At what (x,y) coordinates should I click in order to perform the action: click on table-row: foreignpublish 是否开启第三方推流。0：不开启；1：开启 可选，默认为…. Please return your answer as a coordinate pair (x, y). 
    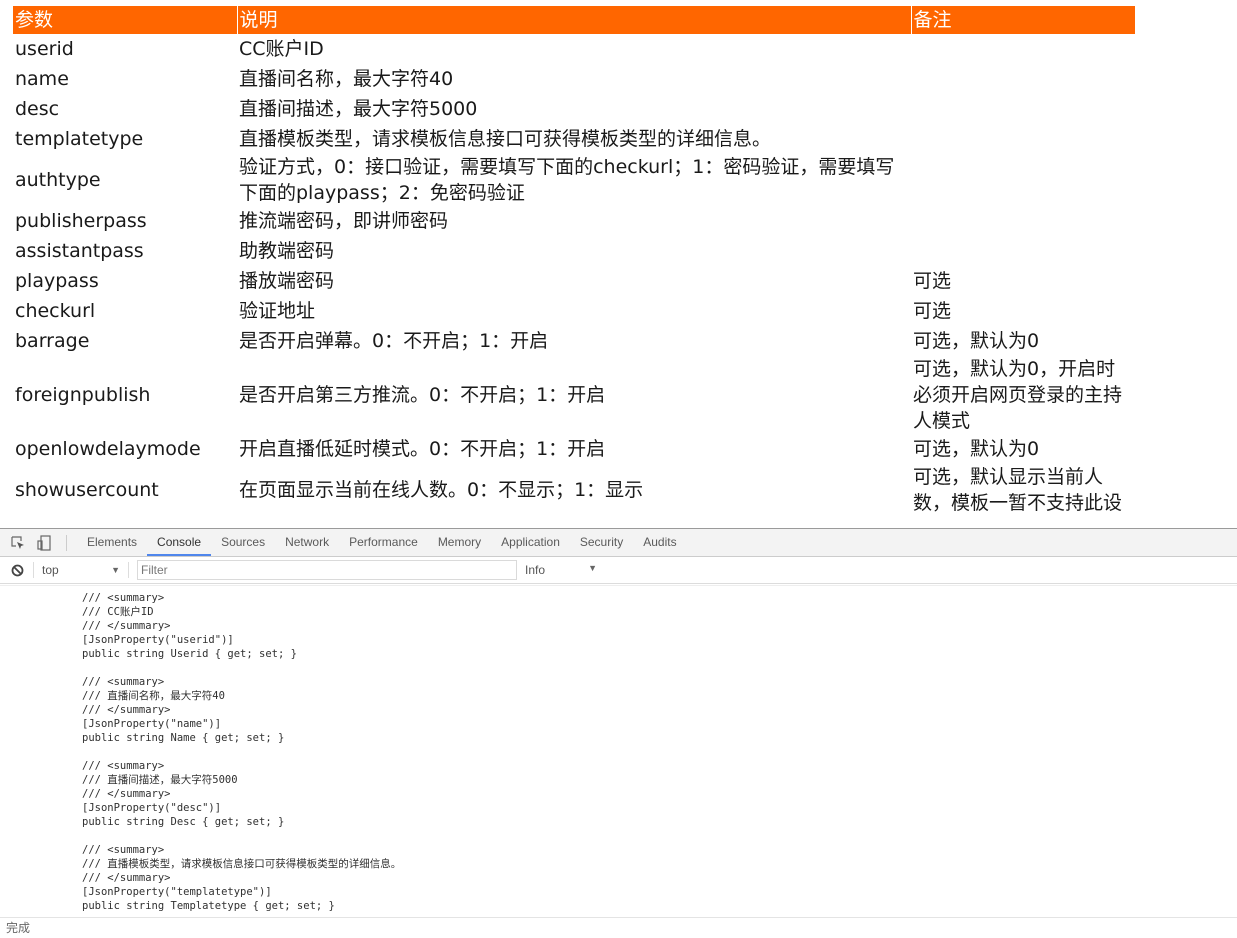
    Looking at the image, I should click on (574, 395).